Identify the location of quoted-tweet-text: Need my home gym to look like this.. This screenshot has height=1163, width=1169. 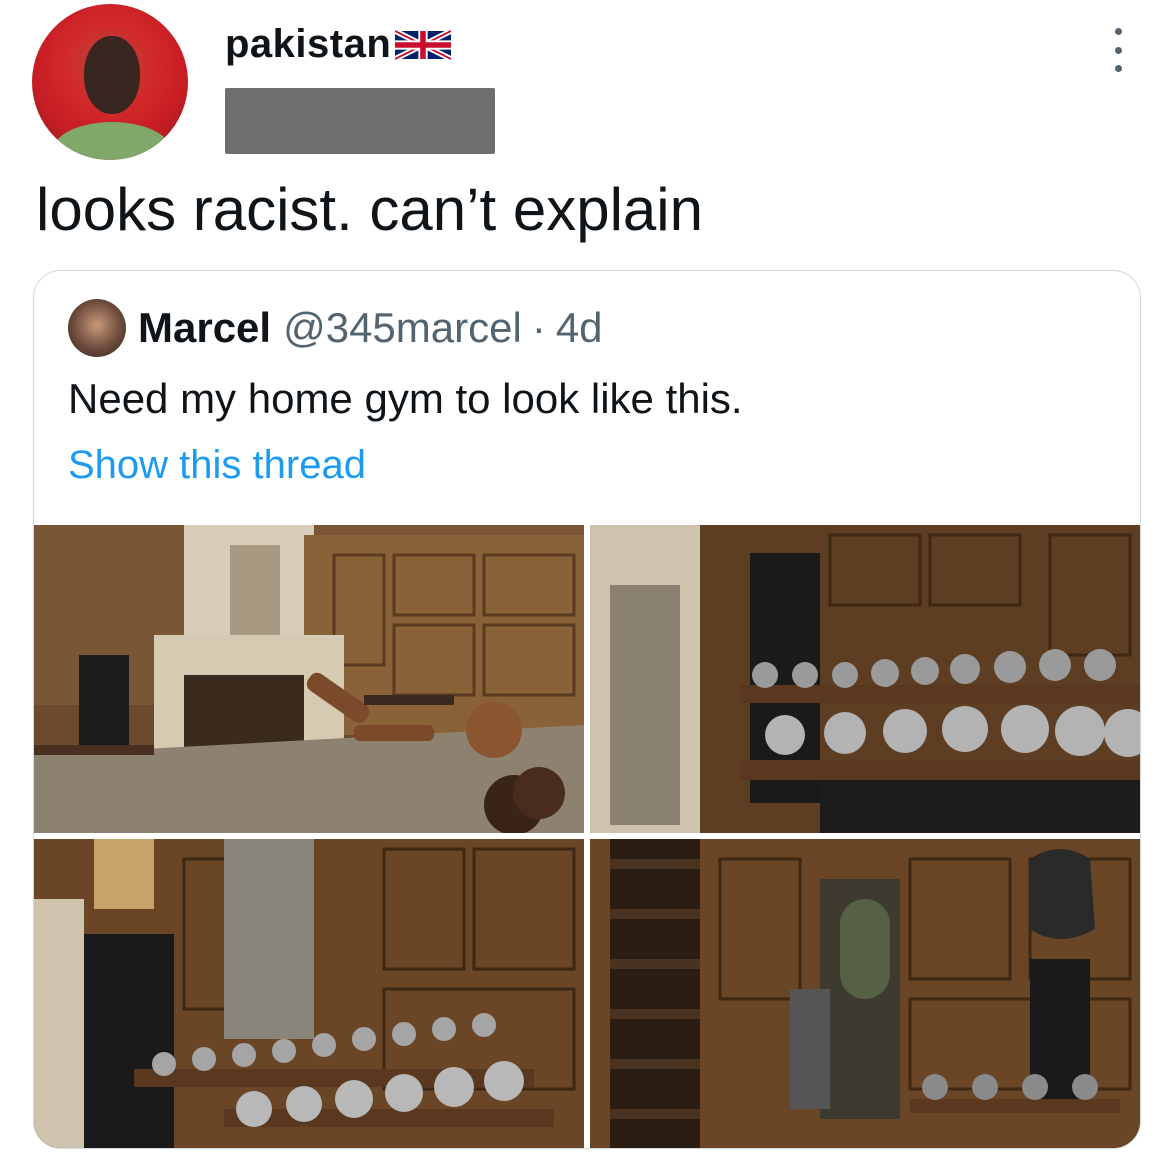
(405, 398).